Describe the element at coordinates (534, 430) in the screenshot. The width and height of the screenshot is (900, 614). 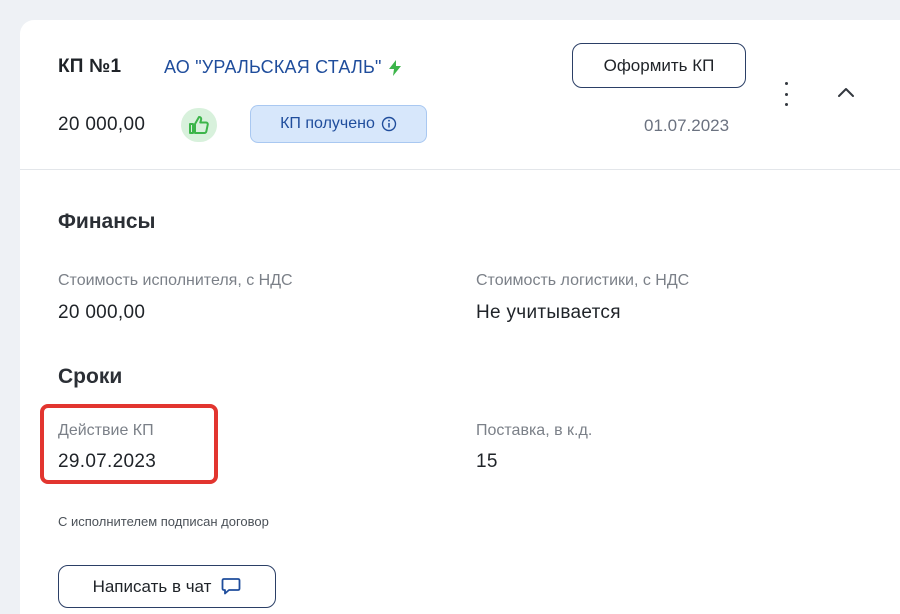
I see `delivery-label: Поставка, в к.д.` at that location.